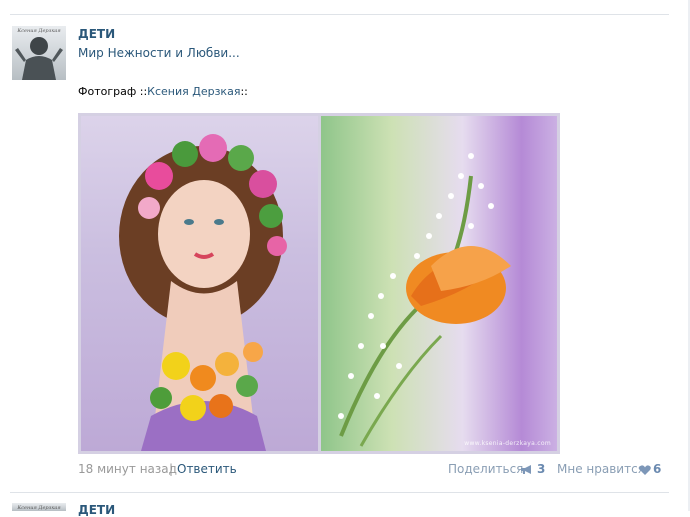  What do you see at coordinates (96, 510) in the screenshot?
I see `next-post-author: ДЕТИ` at bounding box center [96, 510].